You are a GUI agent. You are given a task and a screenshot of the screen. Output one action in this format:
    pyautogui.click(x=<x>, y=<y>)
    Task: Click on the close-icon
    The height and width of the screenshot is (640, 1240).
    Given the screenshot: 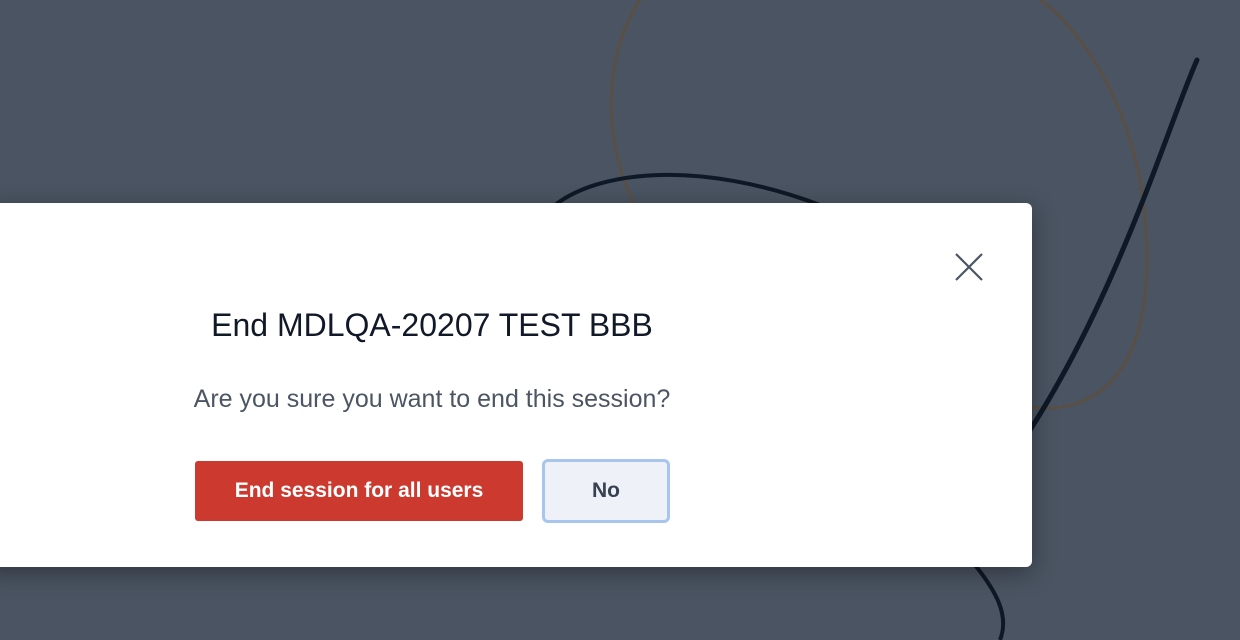 What is the action you would take?
    pyautogui.click(x=969, y=267)
    